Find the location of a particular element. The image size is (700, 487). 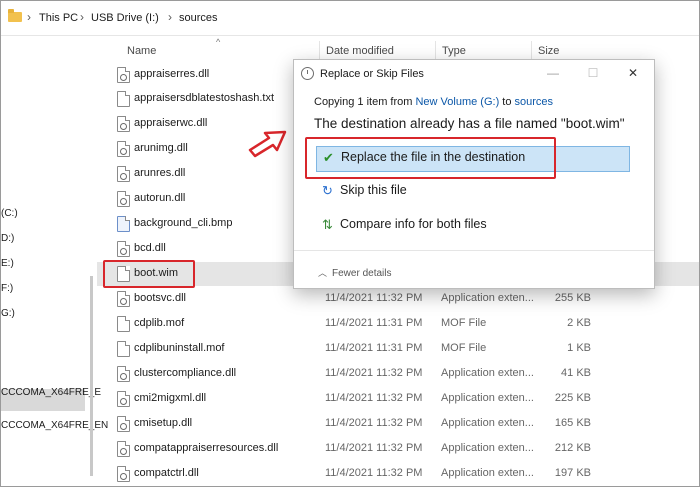

nav-item-drive-e: E:) is located at coordinates (7, 263).